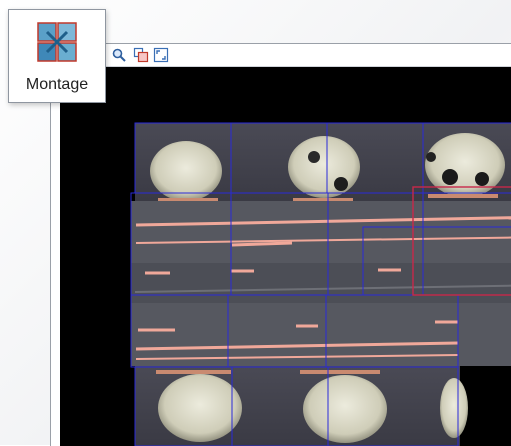 Image resolution: width=511 pixels, height=446 pixels. What do you see at coordinates (57, 42) in the screenshot?
I see `montage-icon` at bounding box center [57, 42].